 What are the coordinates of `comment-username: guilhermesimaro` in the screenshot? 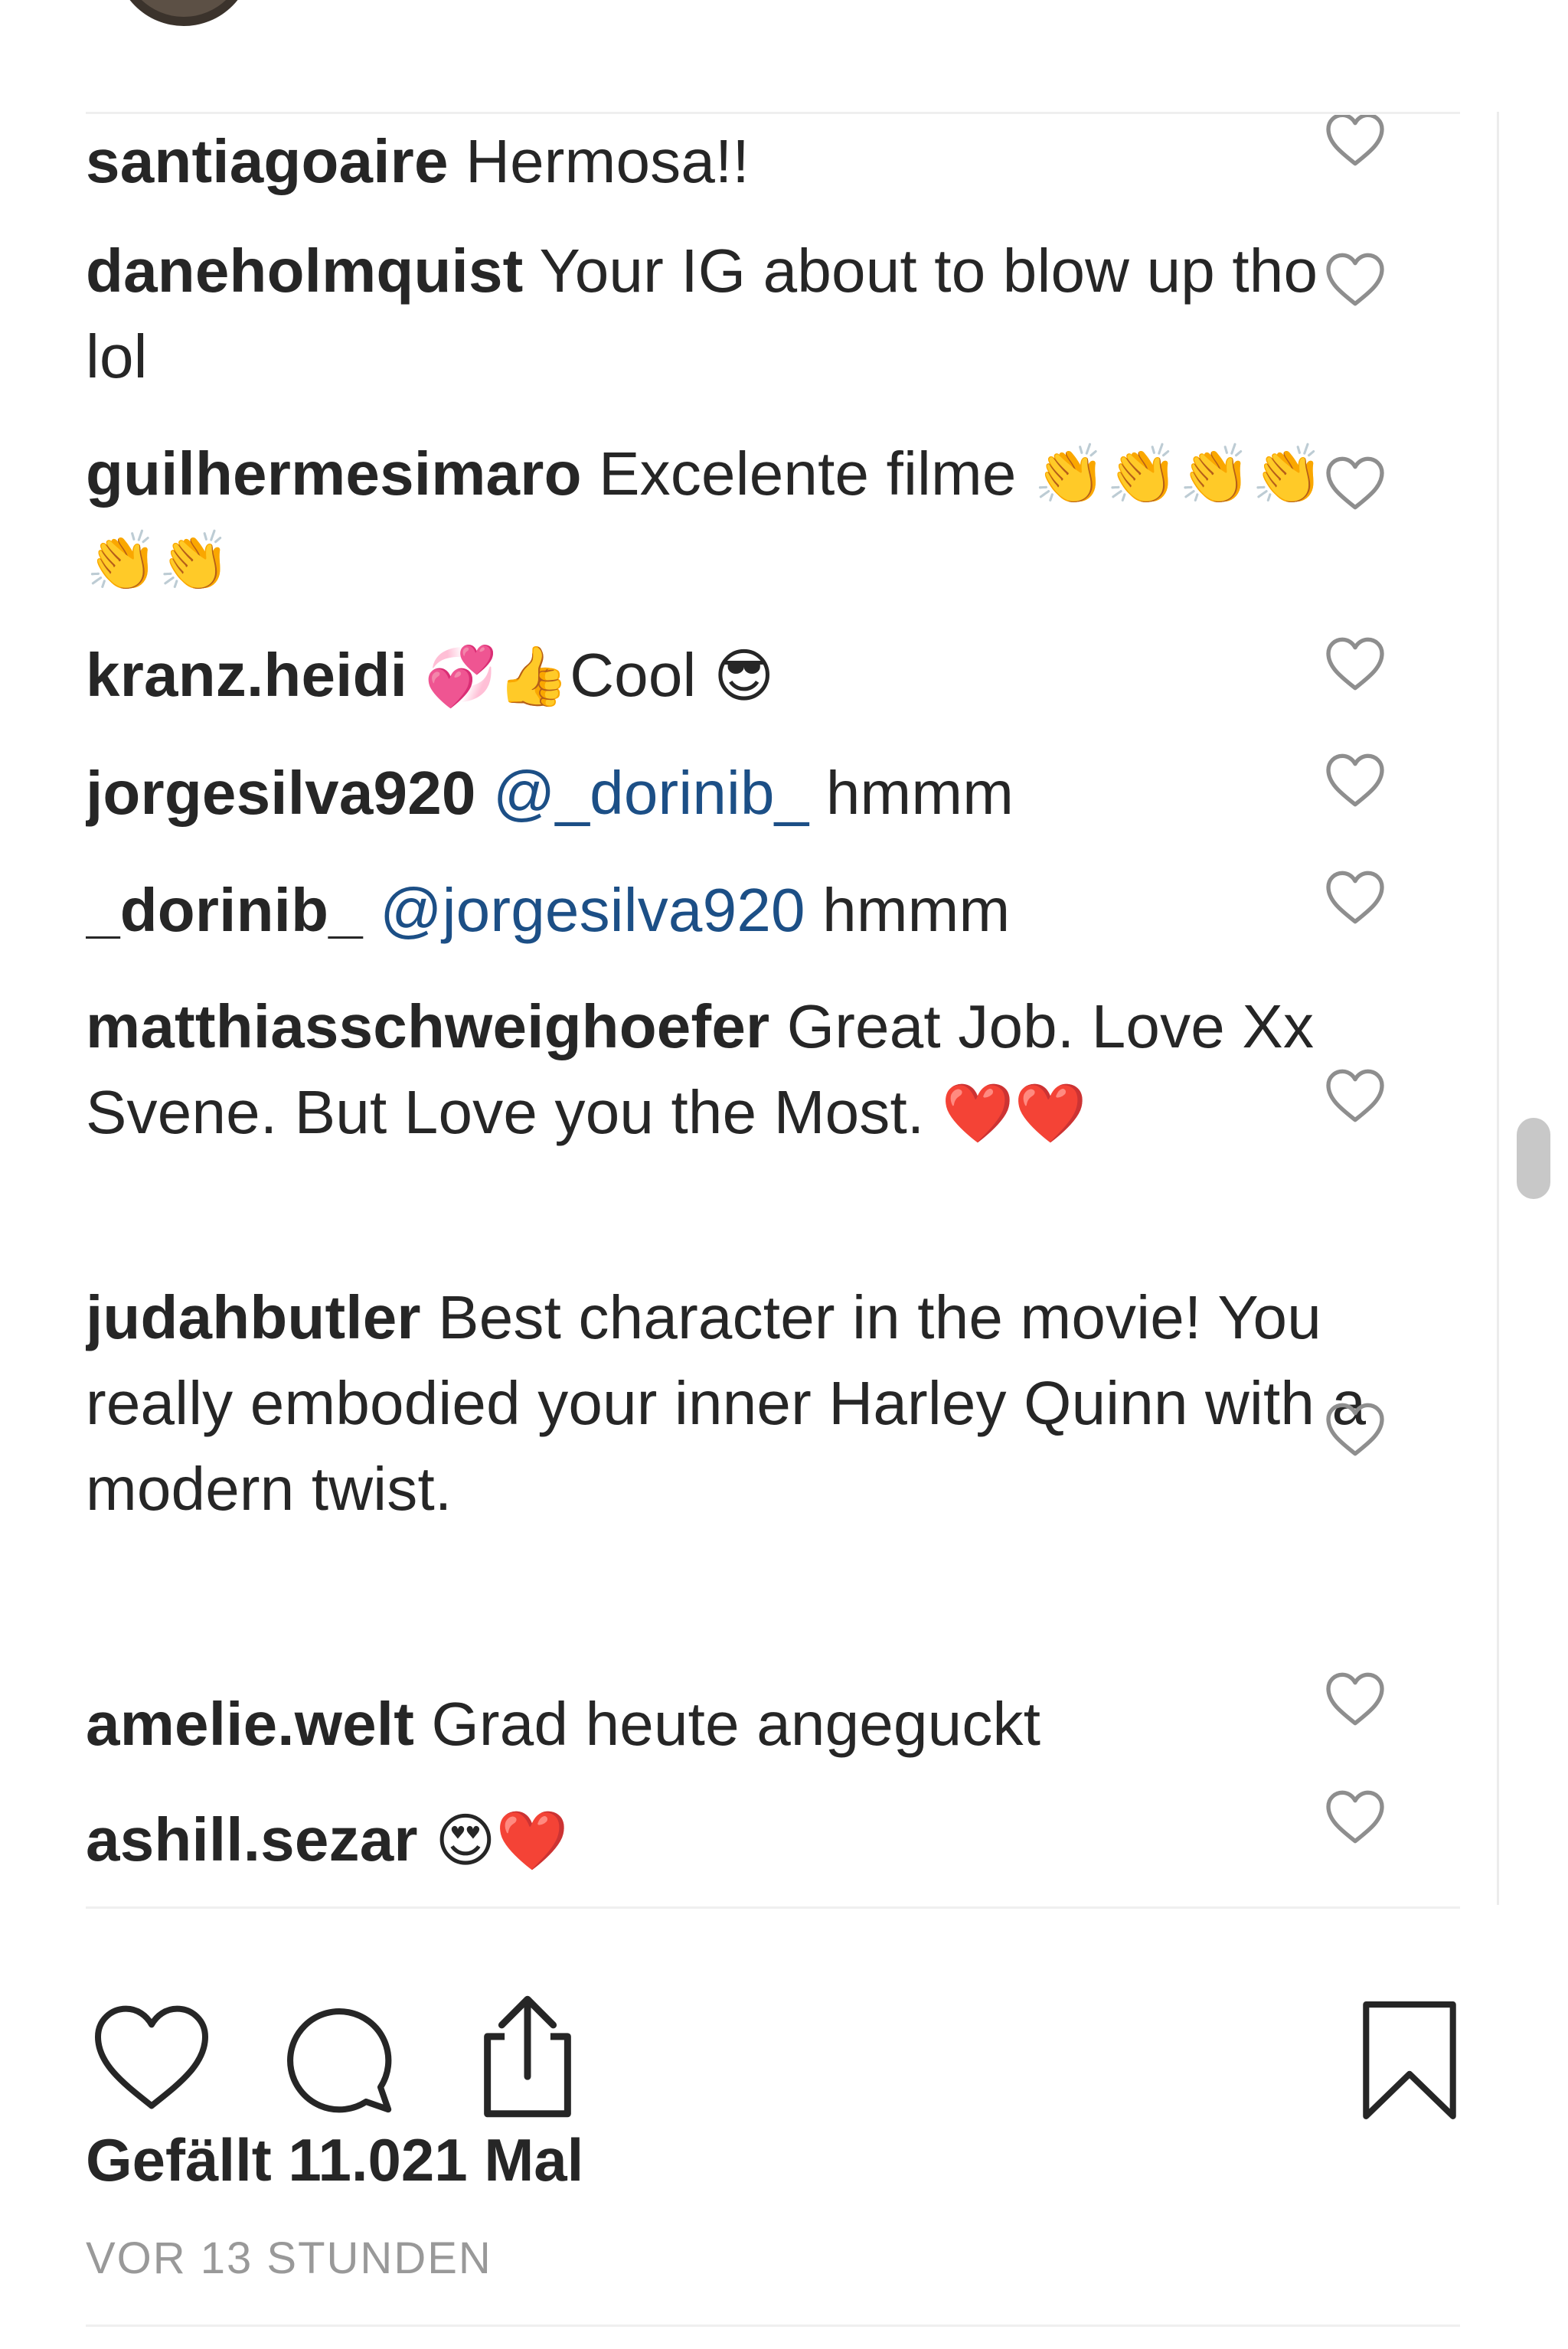 It's located at (334, 473).